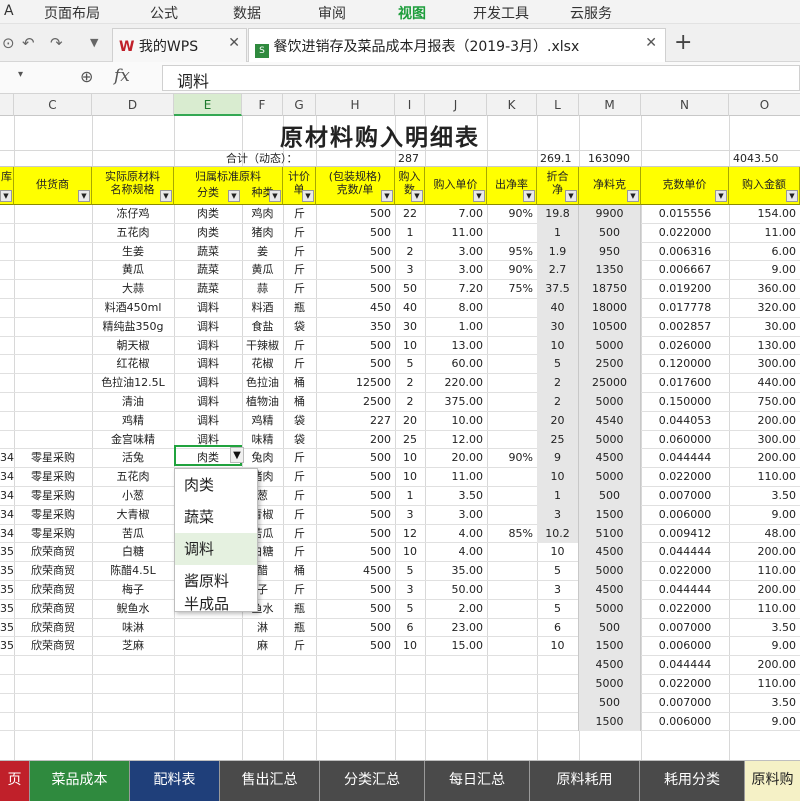 The height and width of the screenshot is (801, 800). Describe the element at coordinates (558, 383) in the screenshot. I see `cell-l: 2` at that location.